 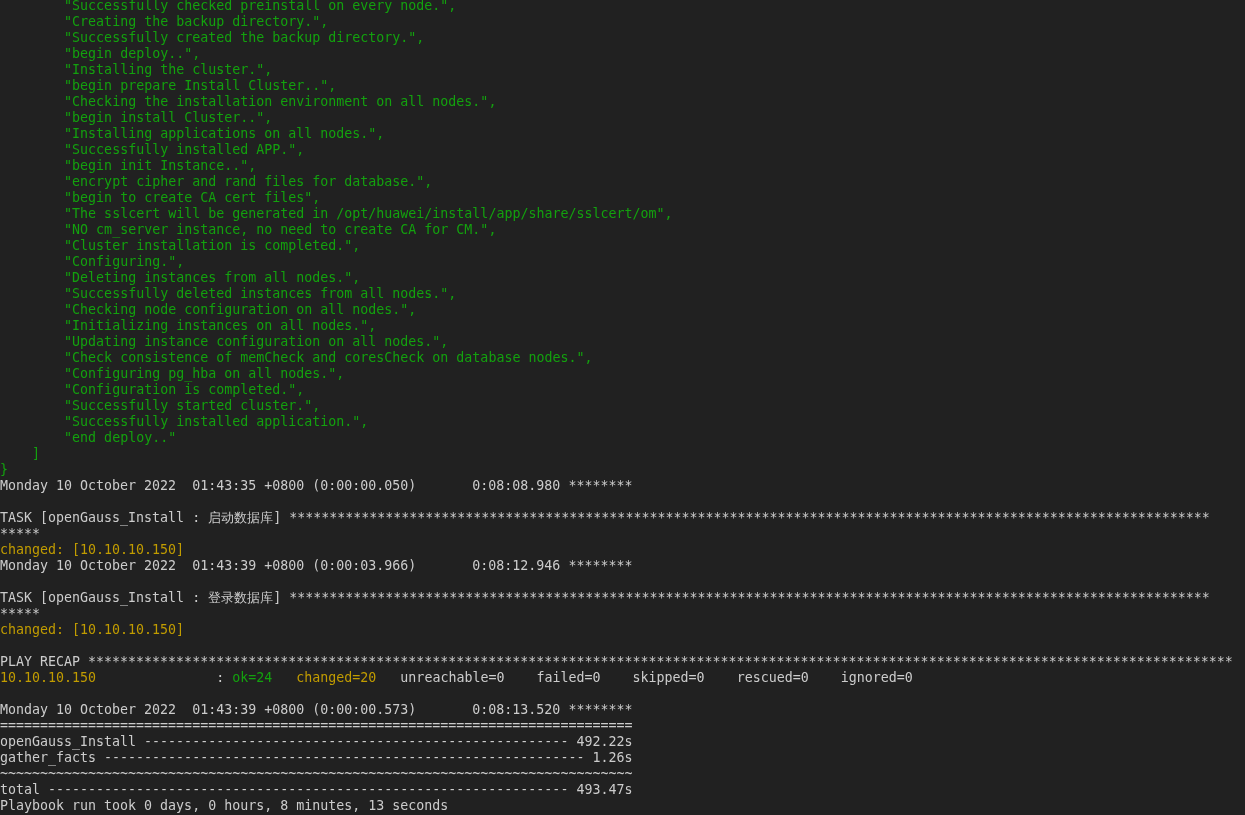 I want to click on recap-field: failed=0, so click(x=568, y=678).